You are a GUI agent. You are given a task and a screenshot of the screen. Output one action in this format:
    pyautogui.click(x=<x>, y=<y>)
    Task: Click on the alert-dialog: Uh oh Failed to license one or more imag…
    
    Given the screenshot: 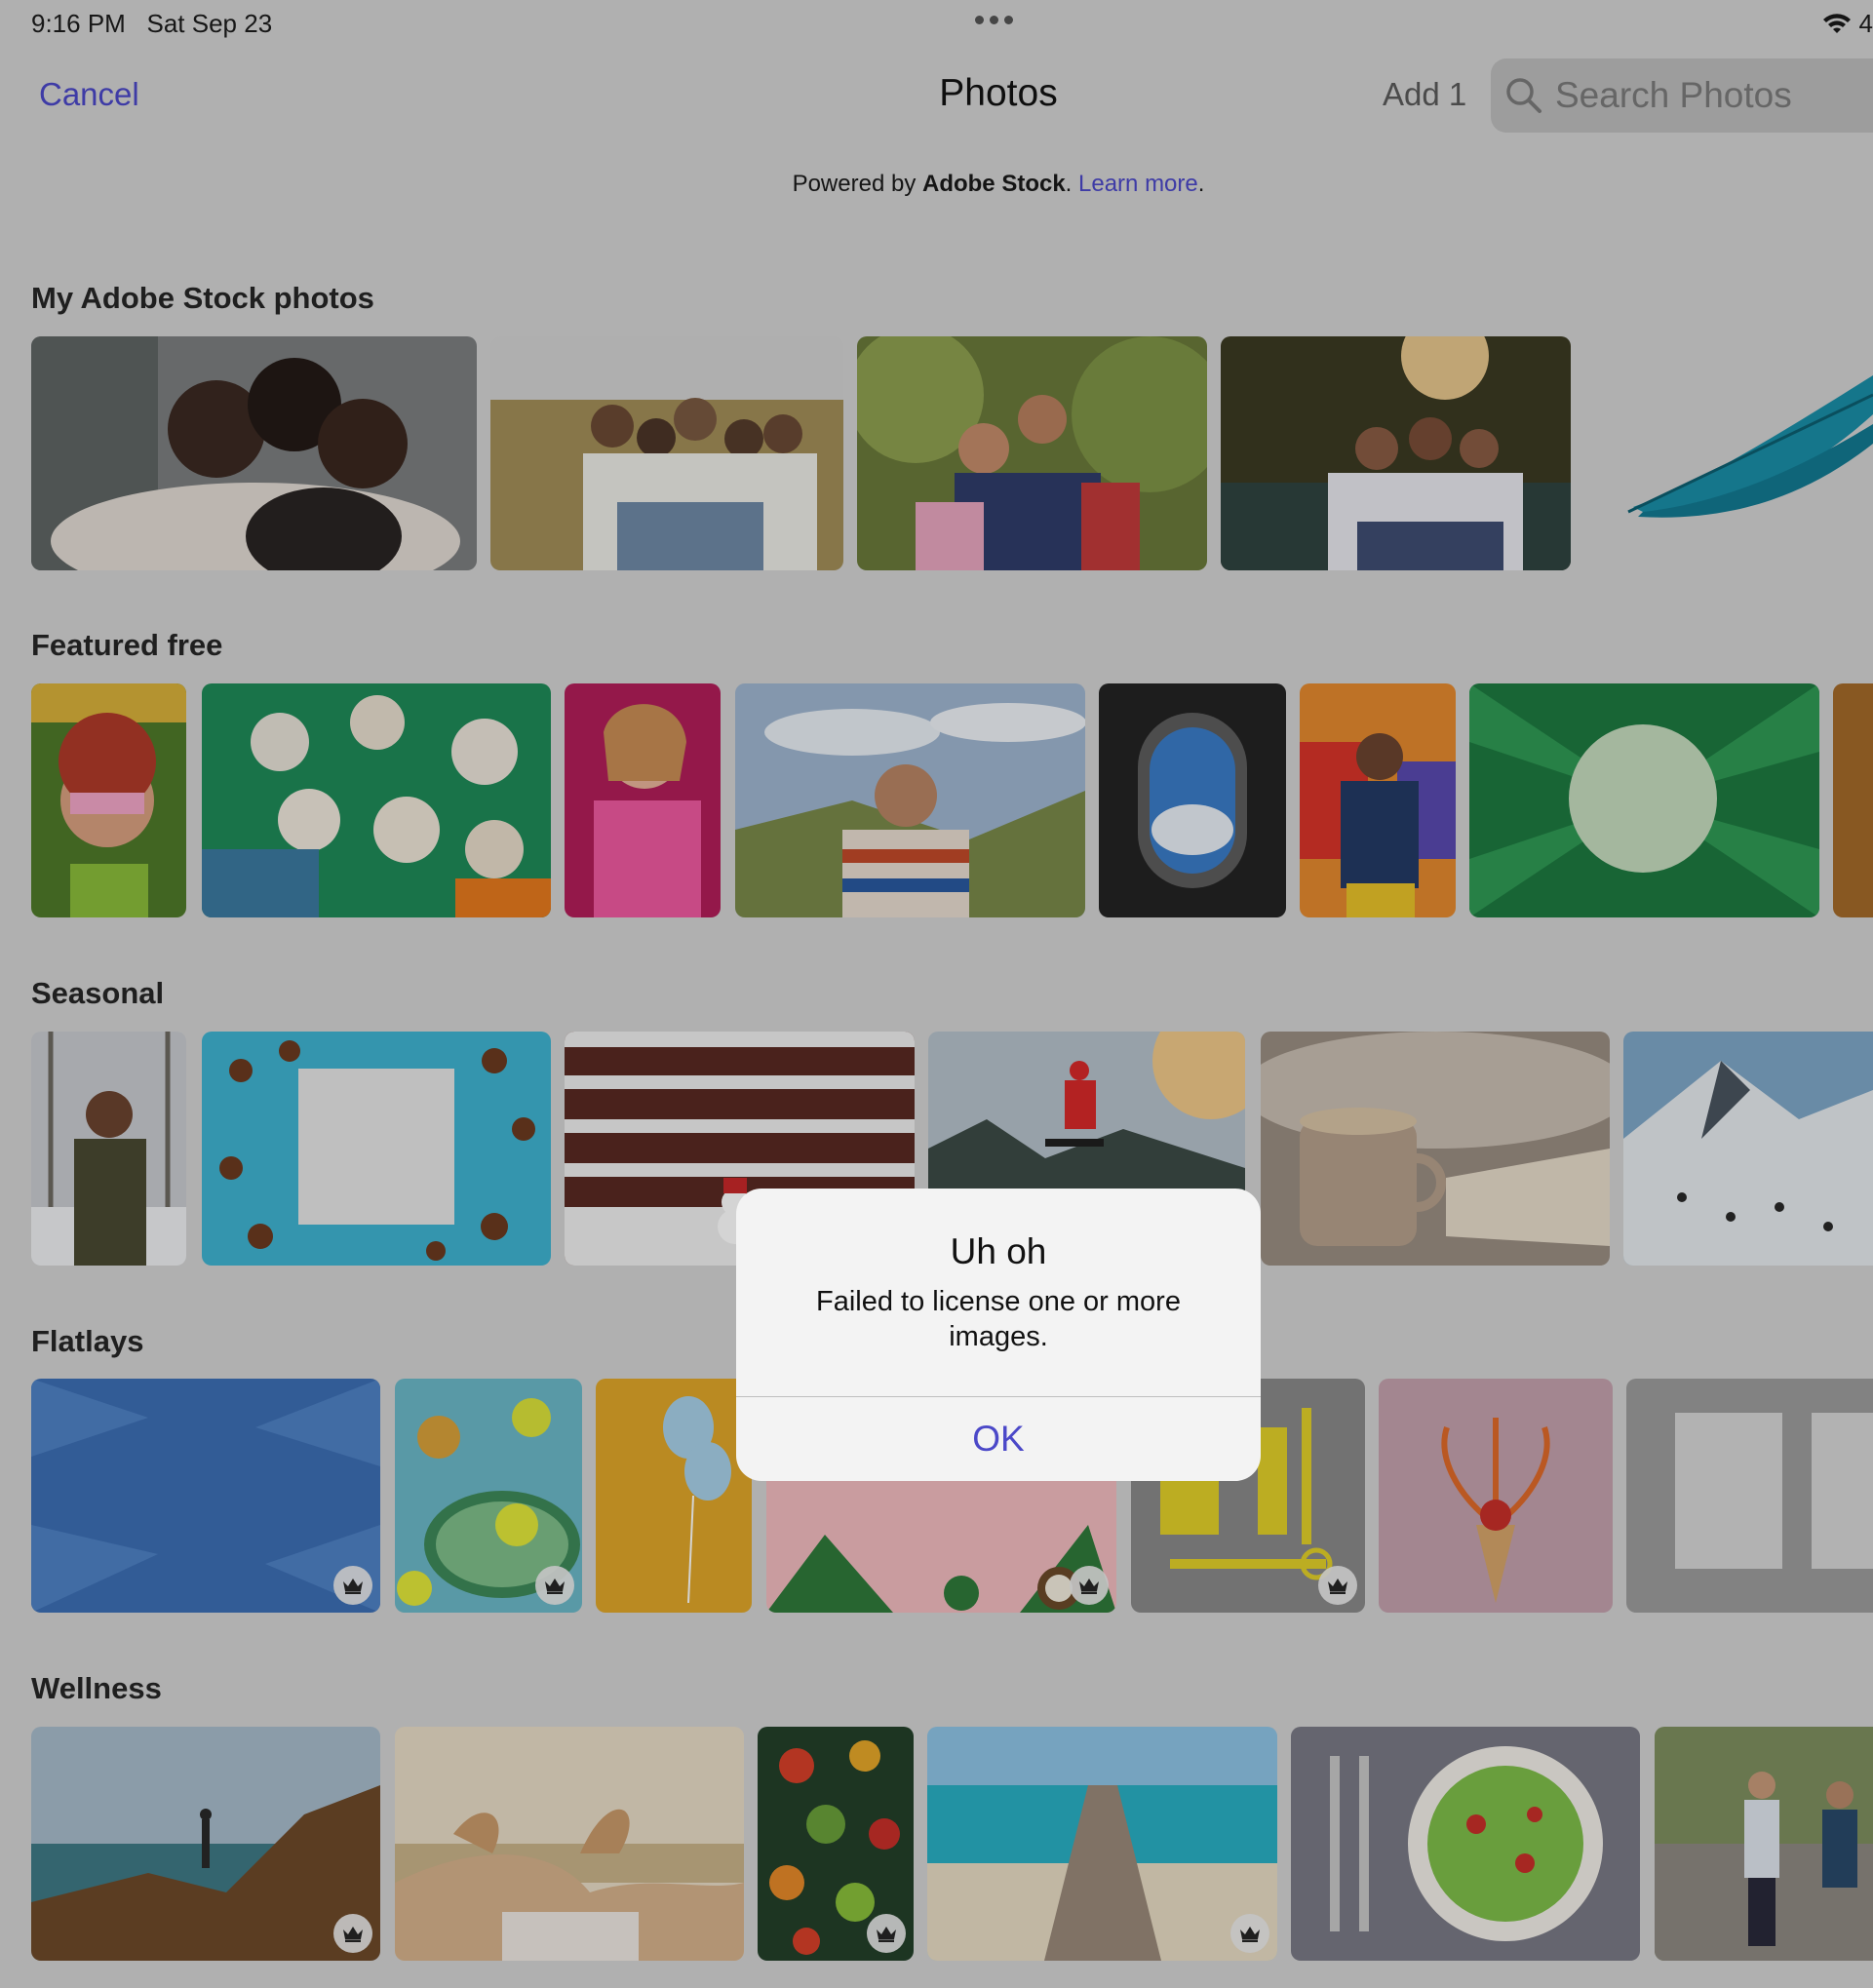 What is the action you would take?
    pyautogui.click(x=999, y=1335)
    